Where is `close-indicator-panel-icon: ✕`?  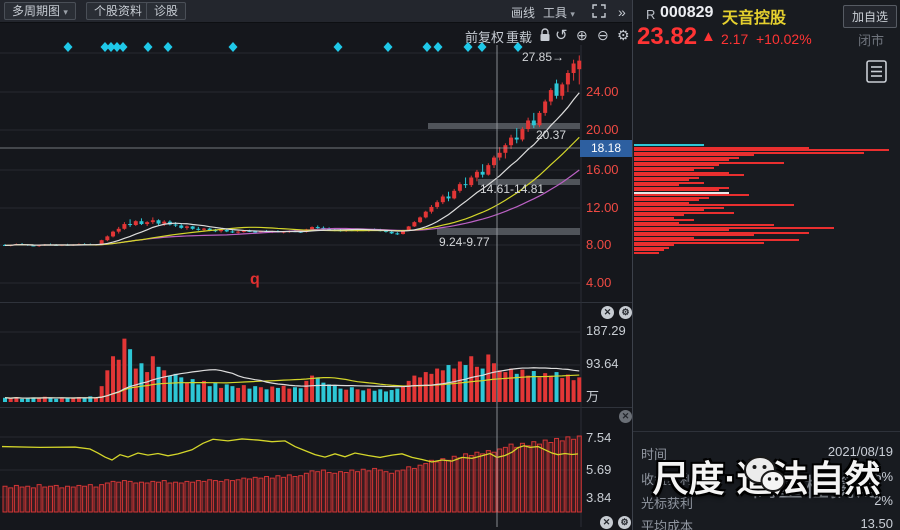 close-indicator-panel-icon: ✕ is located at coordinates (625, 416).